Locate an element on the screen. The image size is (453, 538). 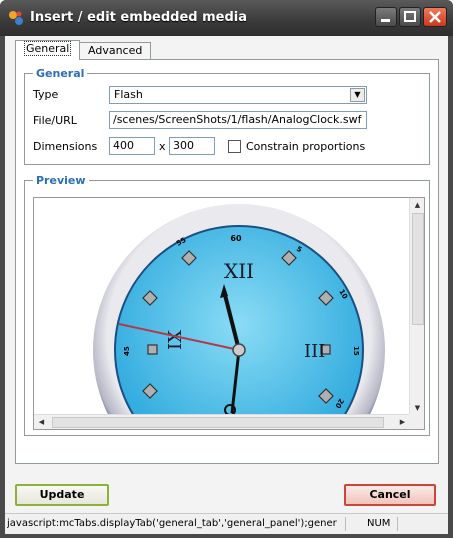
type-select-value: Flash is located at coordinates (128, 94).